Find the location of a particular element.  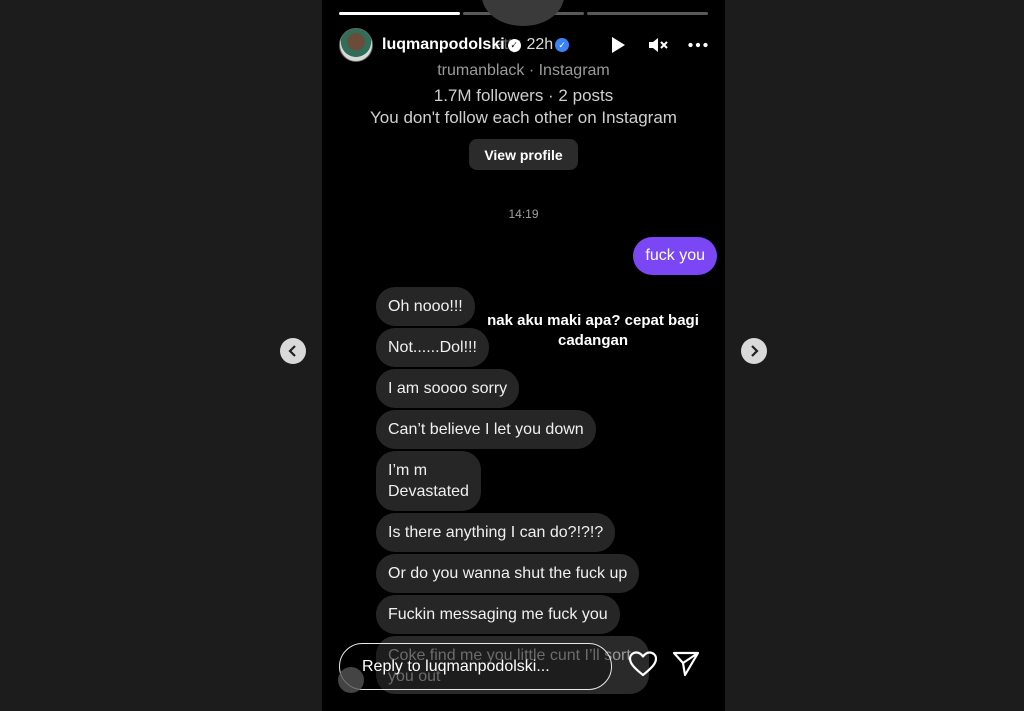

next-story-button is located at coordinates (754, 351).